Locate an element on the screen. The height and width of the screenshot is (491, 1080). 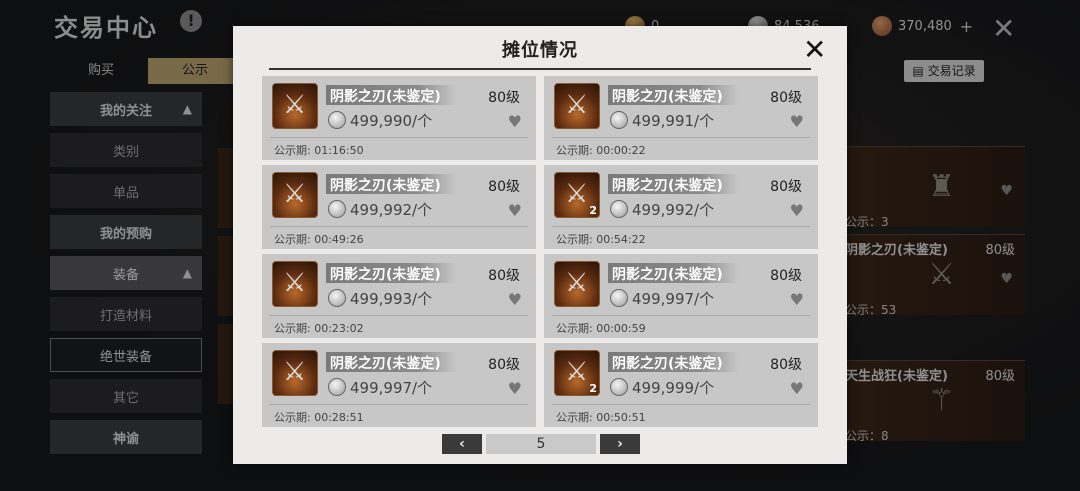
item-price: 499,999/个 is located at coordinates (673, 388).